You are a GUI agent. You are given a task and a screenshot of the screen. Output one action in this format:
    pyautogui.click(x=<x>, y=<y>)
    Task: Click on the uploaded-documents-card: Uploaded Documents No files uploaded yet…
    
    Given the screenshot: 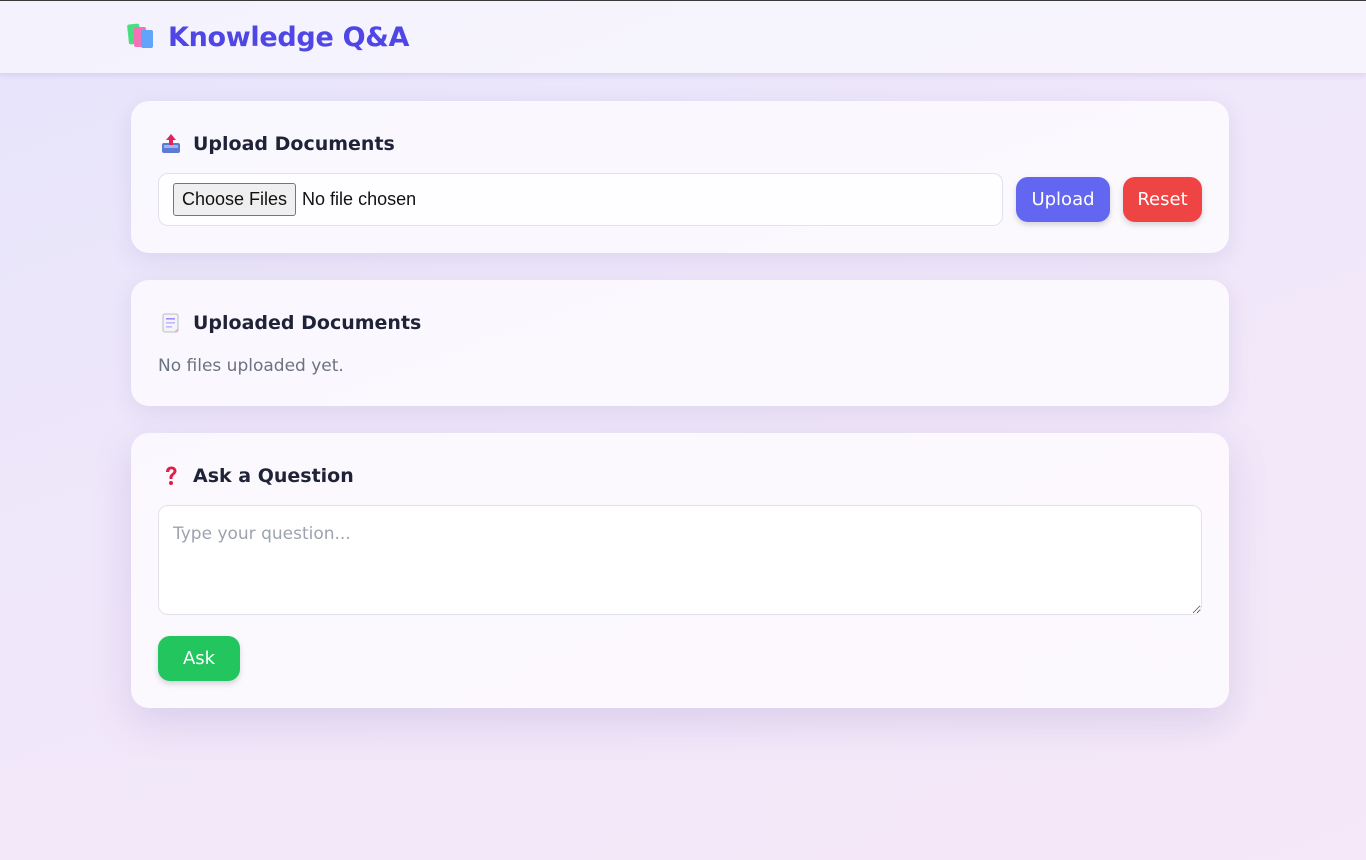 What is the action you would take?
    pyautogui.click(x=680, y=343)
    